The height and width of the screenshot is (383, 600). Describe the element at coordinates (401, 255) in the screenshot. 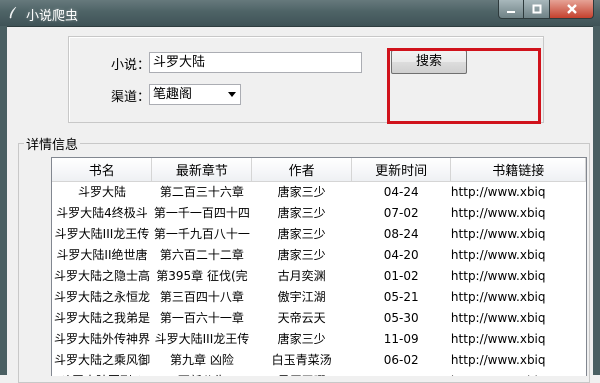

I see `table-cell: 04-20` at that location.